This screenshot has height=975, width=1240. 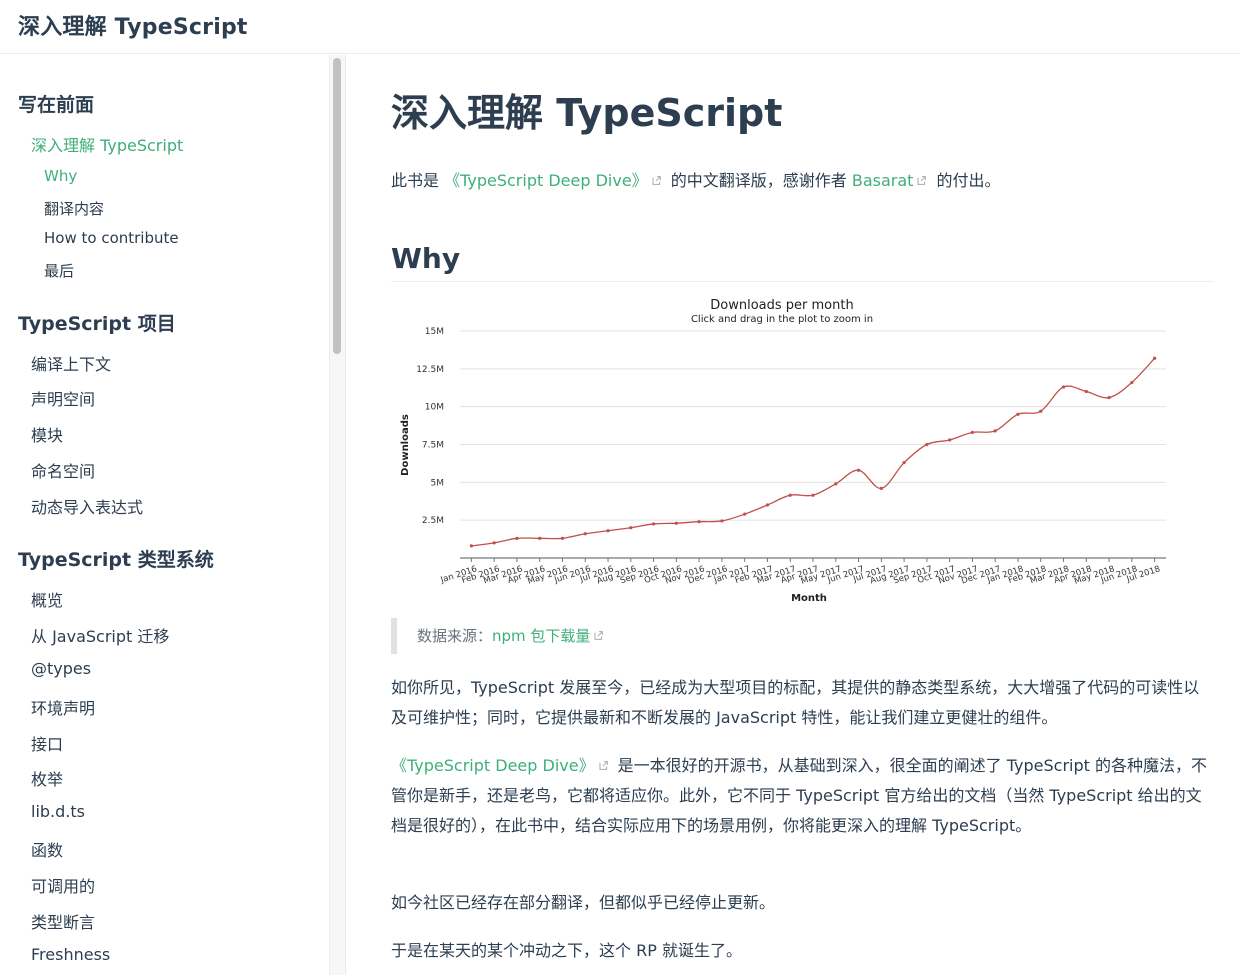 I want to click on sidebar-item: 命名空间, so click(x=63, y=470).